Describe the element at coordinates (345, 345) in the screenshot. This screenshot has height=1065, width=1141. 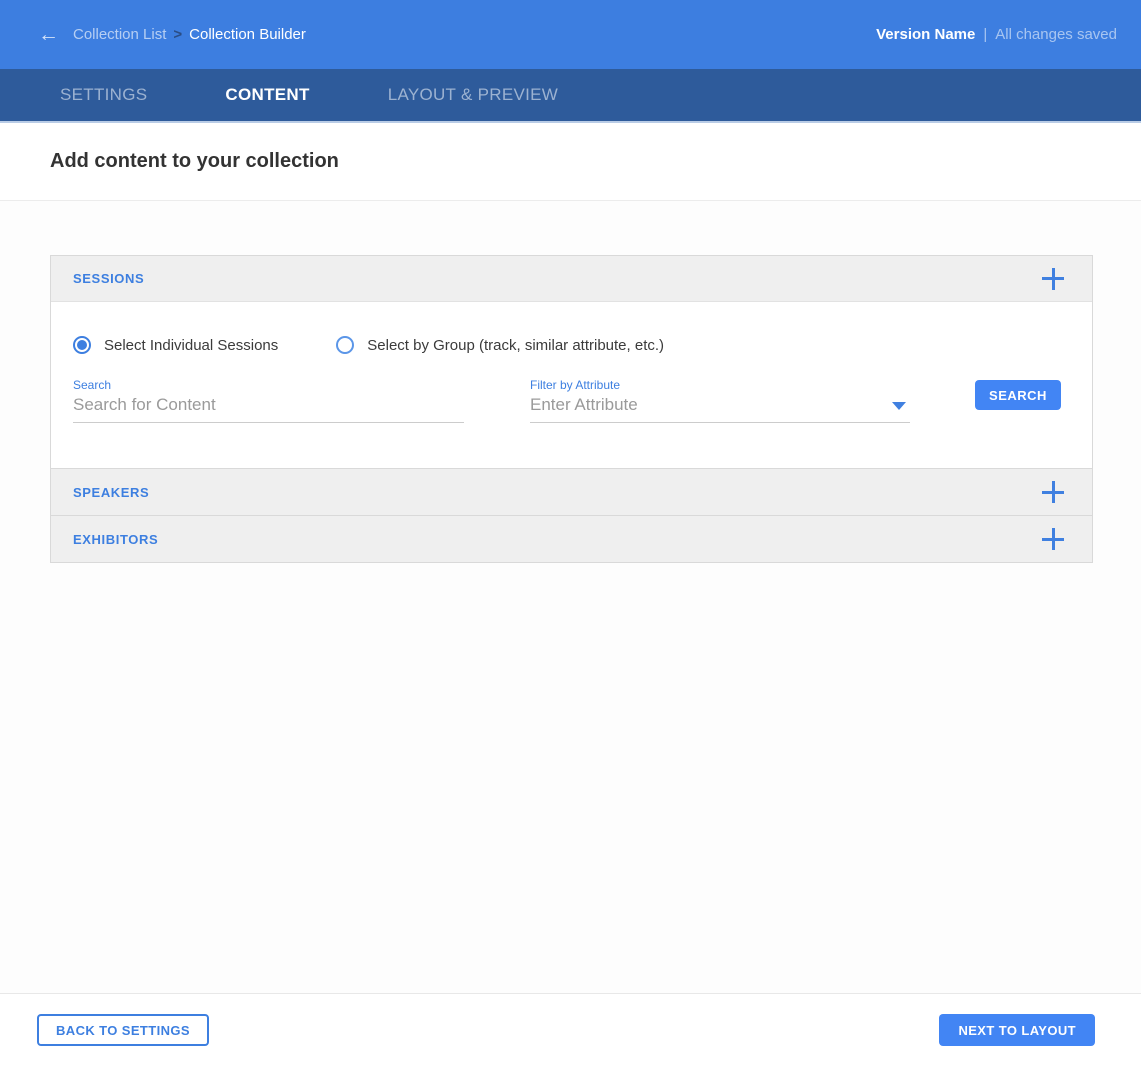
I see `radio-unselected-icon` at that location.